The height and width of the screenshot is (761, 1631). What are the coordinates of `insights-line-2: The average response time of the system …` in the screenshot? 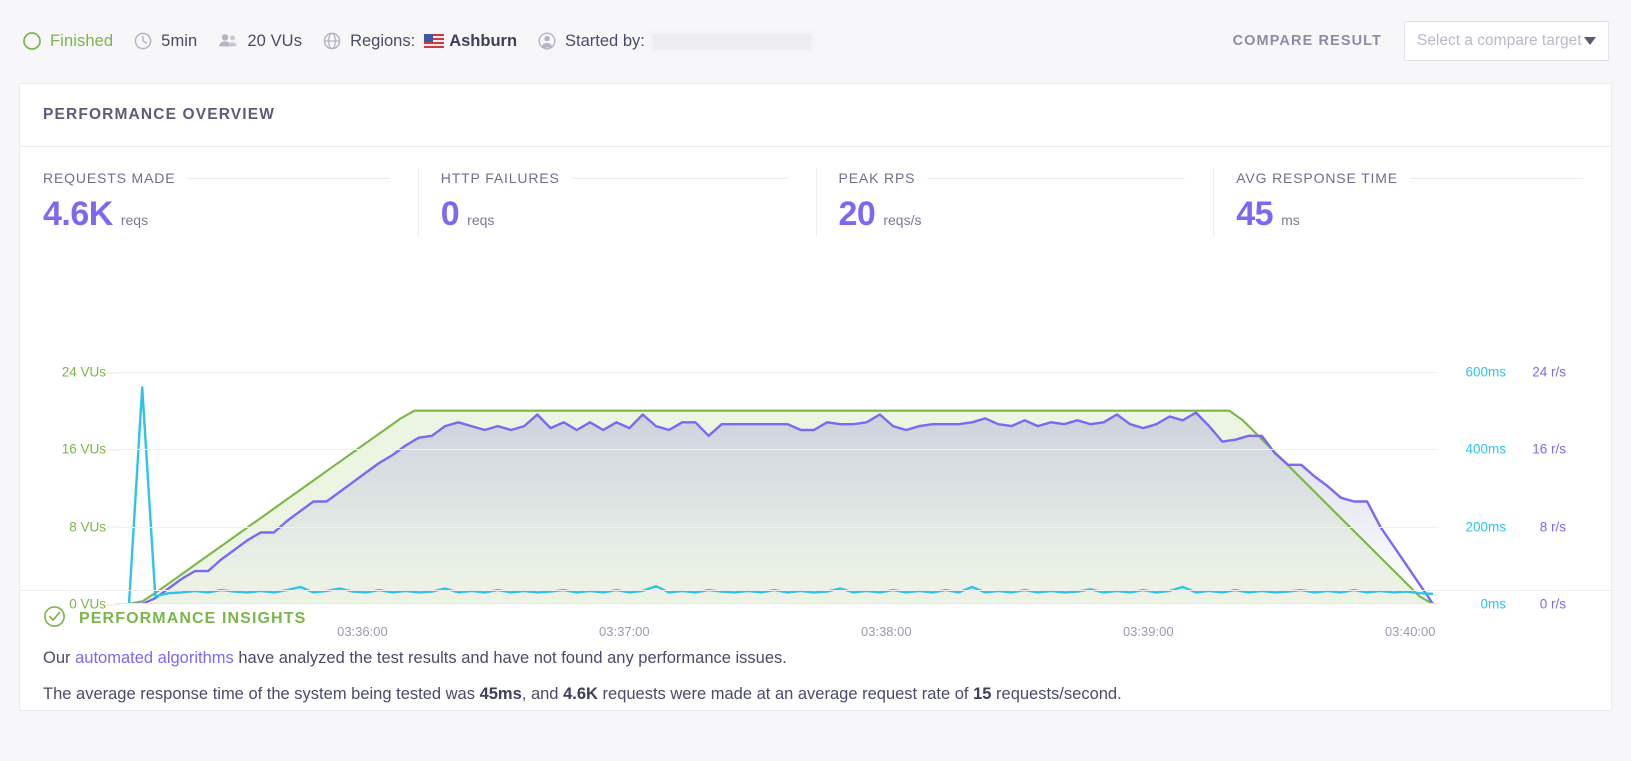 It's located at (813, 694).